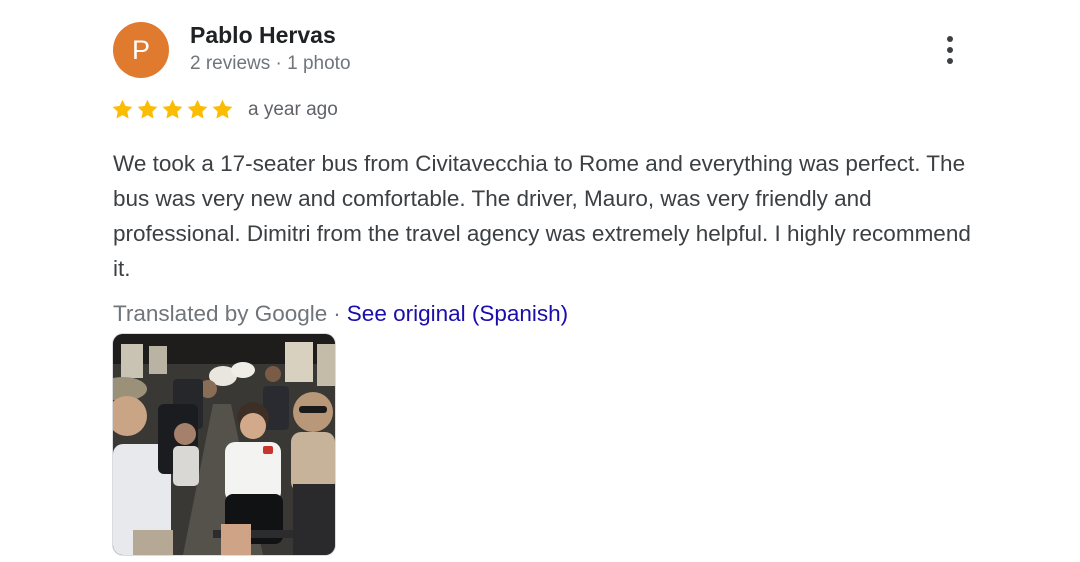 This screenshot has width=1080, height=562. Describe the element at coordinates (293, 109) in the screenshot. I see `review-time: a year ago` at that location.